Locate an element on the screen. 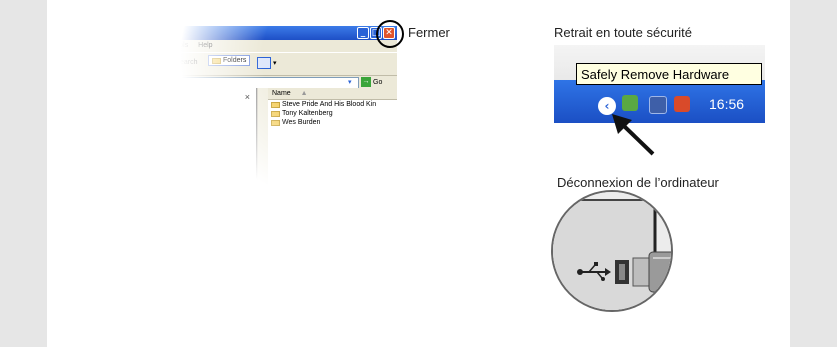 Image resolution: width=837 pixels, height=347 pixels. clock: 16:56 is located at coordinates (727, 104).